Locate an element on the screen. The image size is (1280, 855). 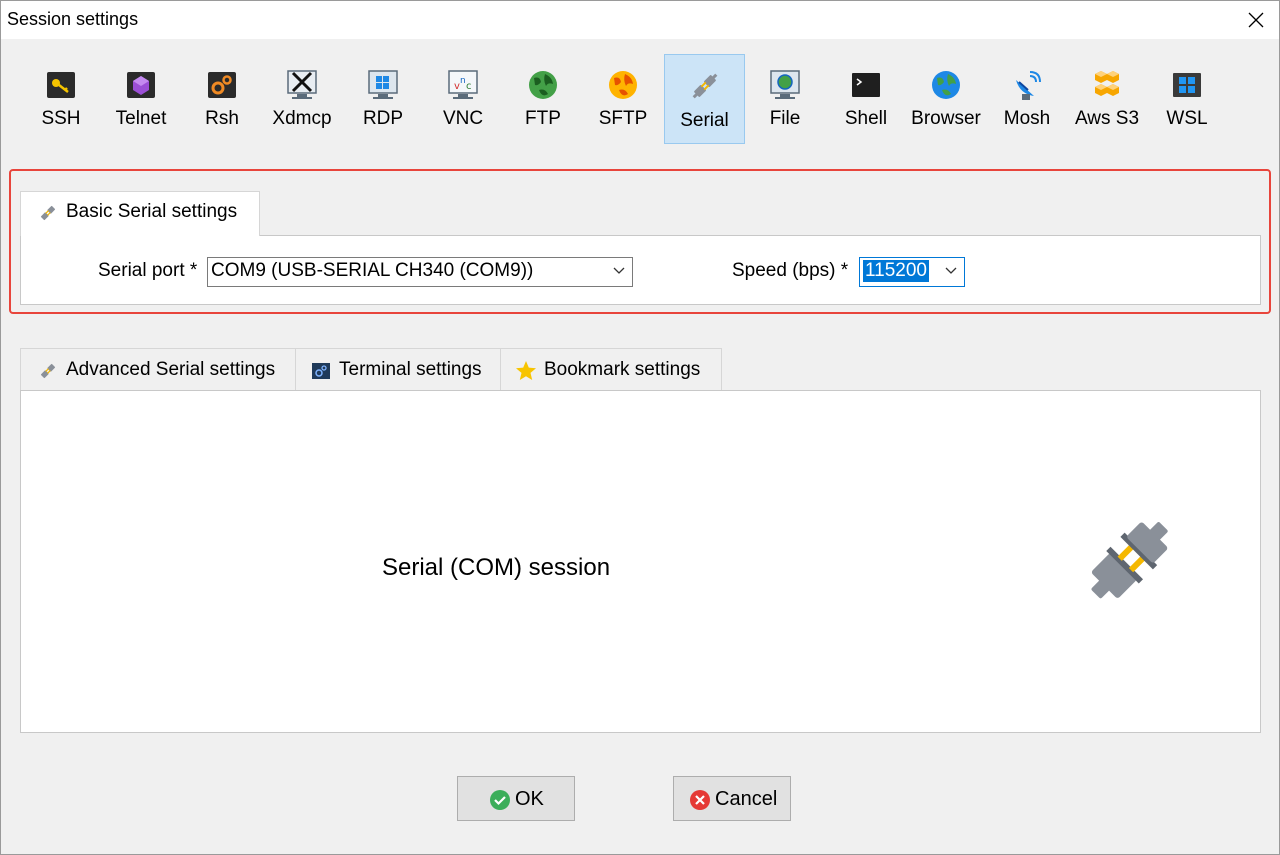
tool-label: Mosh is located at coordinates (1027, 118).